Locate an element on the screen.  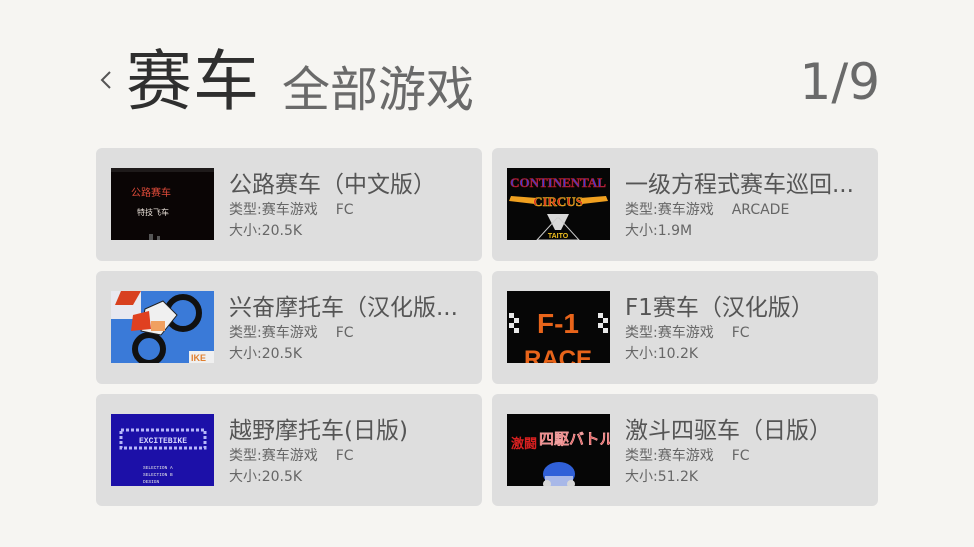
game-card: F-1 RACE F1赛车（汉化版） 类型:赛车游戏 FC 大小:10.2K is located at coordinates (685, 327).